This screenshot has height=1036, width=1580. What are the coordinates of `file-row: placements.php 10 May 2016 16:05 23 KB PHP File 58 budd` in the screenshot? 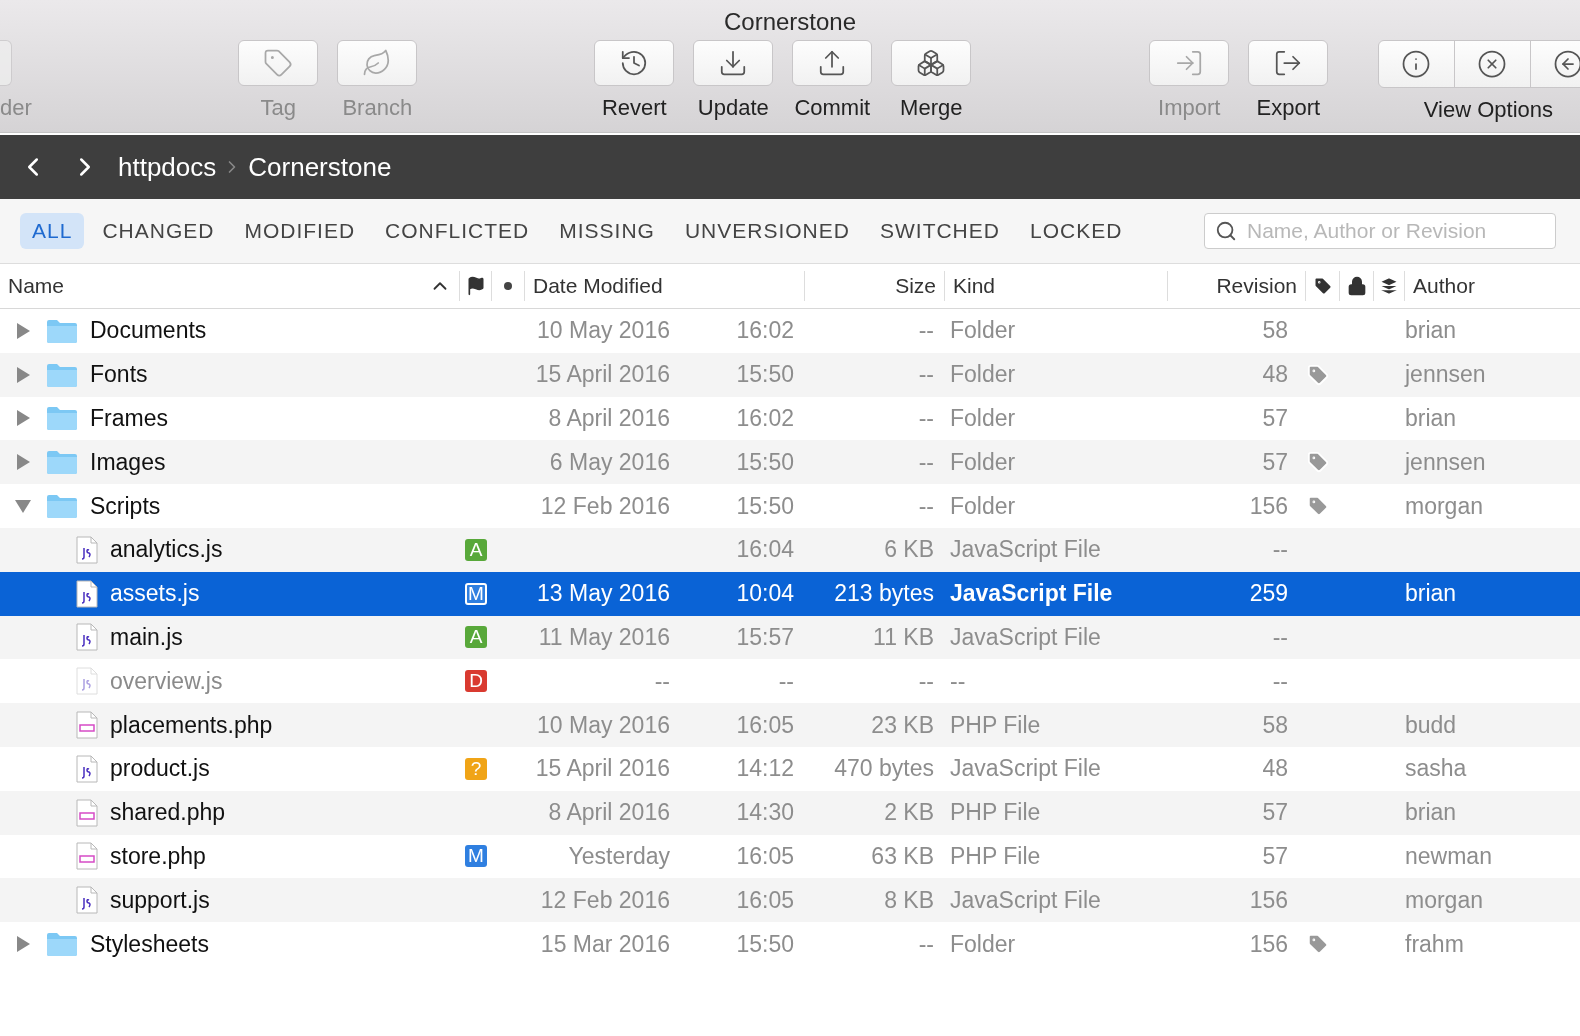 It's located at (790, 725).